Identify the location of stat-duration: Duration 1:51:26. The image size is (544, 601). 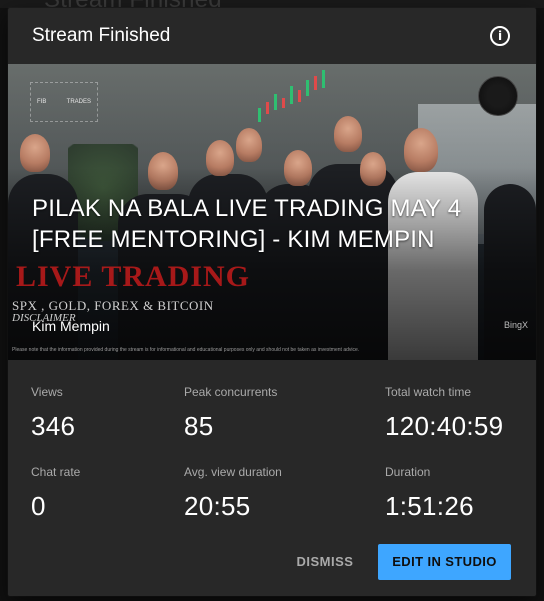
(429, 493).